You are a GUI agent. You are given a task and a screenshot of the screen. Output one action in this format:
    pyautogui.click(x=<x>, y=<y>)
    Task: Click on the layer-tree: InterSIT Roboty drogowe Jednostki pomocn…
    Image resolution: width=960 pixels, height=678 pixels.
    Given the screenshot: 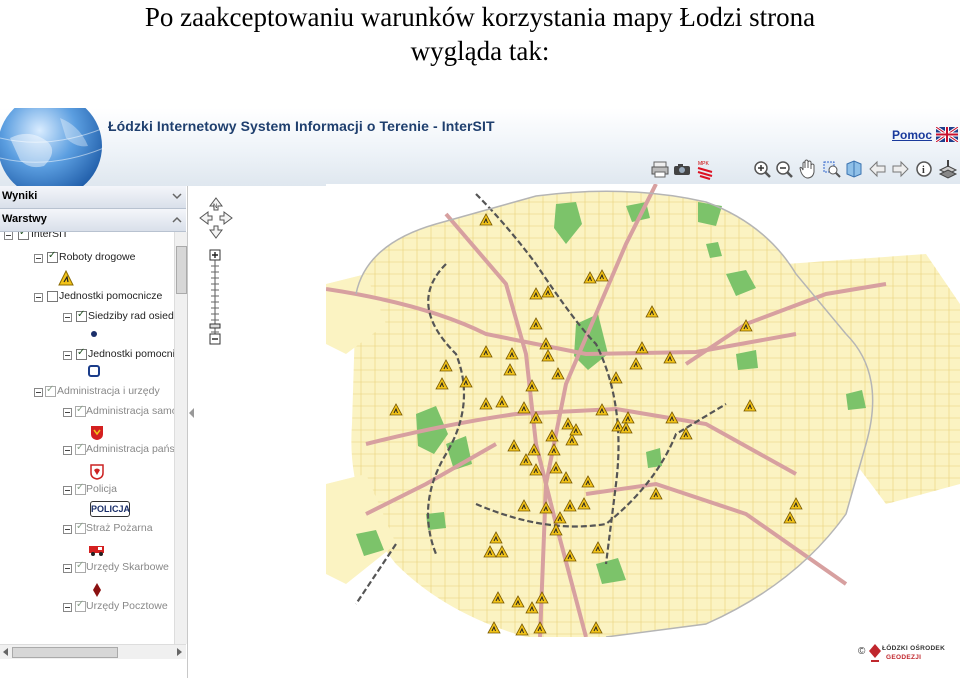 What is the action you would take?
    pyautogui.click(x=87, y=438)
    